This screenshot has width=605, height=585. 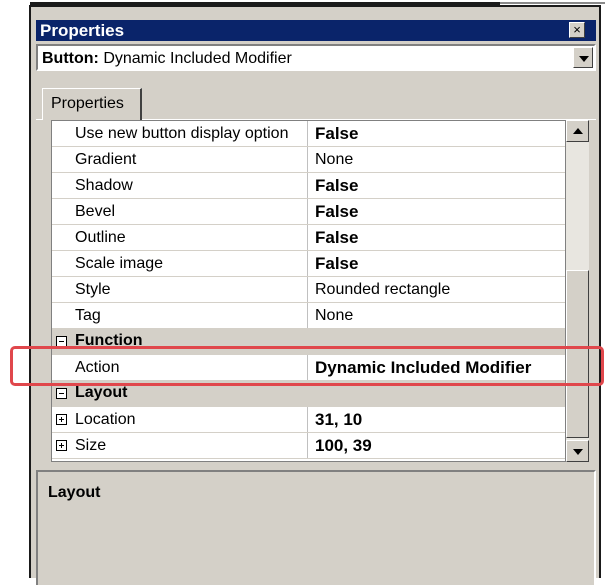 What do you see at coordinates (106, 159) in the screenshot?
I see `property-name: Gradient` at bounding box center [106, 159].